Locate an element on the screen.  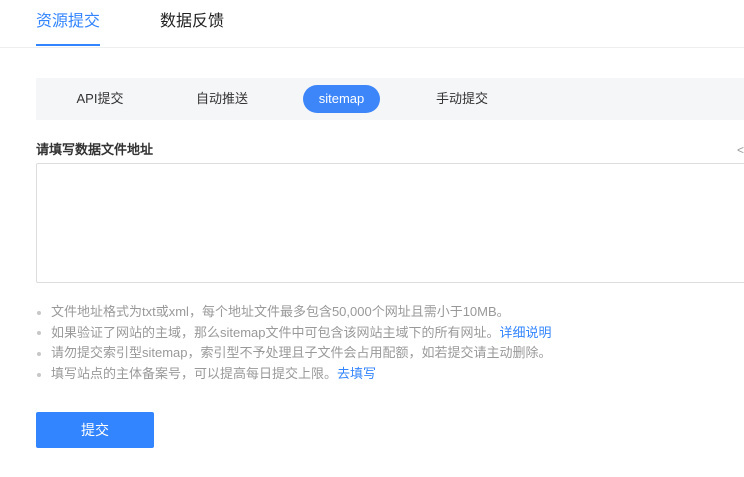
submit-button: 提交 is located at coordinates (95, 430).